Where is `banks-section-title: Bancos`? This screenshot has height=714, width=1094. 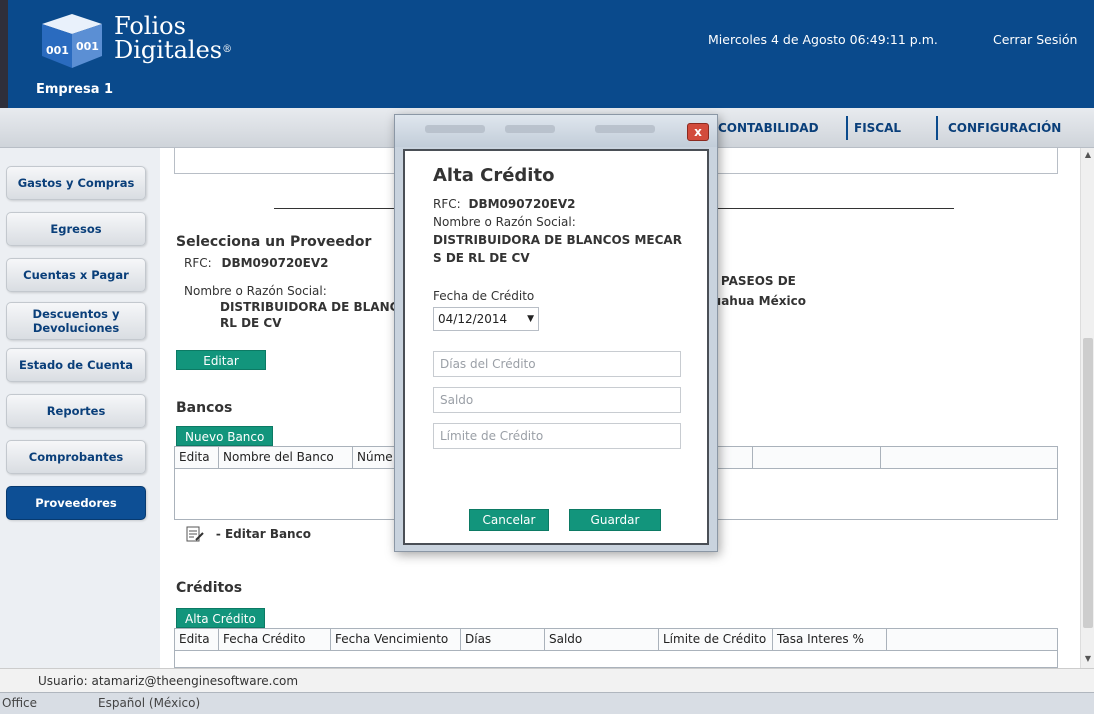
banks-section-title: Bancos is located at coordinates (204, 408).